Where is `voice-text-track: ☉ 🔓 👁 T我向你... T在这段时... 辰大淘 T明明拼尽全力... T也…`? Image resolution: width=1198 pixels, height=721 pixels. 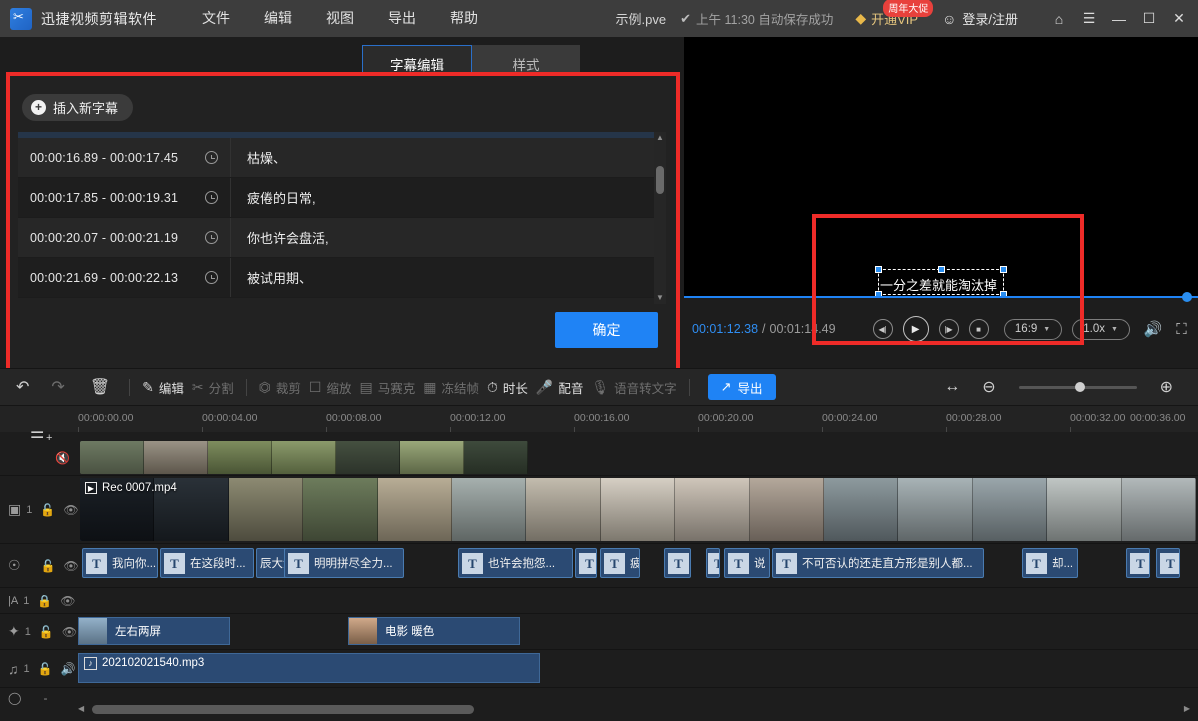 voice-text-track: ☉ 🔓 👁 T我向你... T在这段时... 辰大淘 T明明拼尽全力... T也… is located at coordinates (599, 566).